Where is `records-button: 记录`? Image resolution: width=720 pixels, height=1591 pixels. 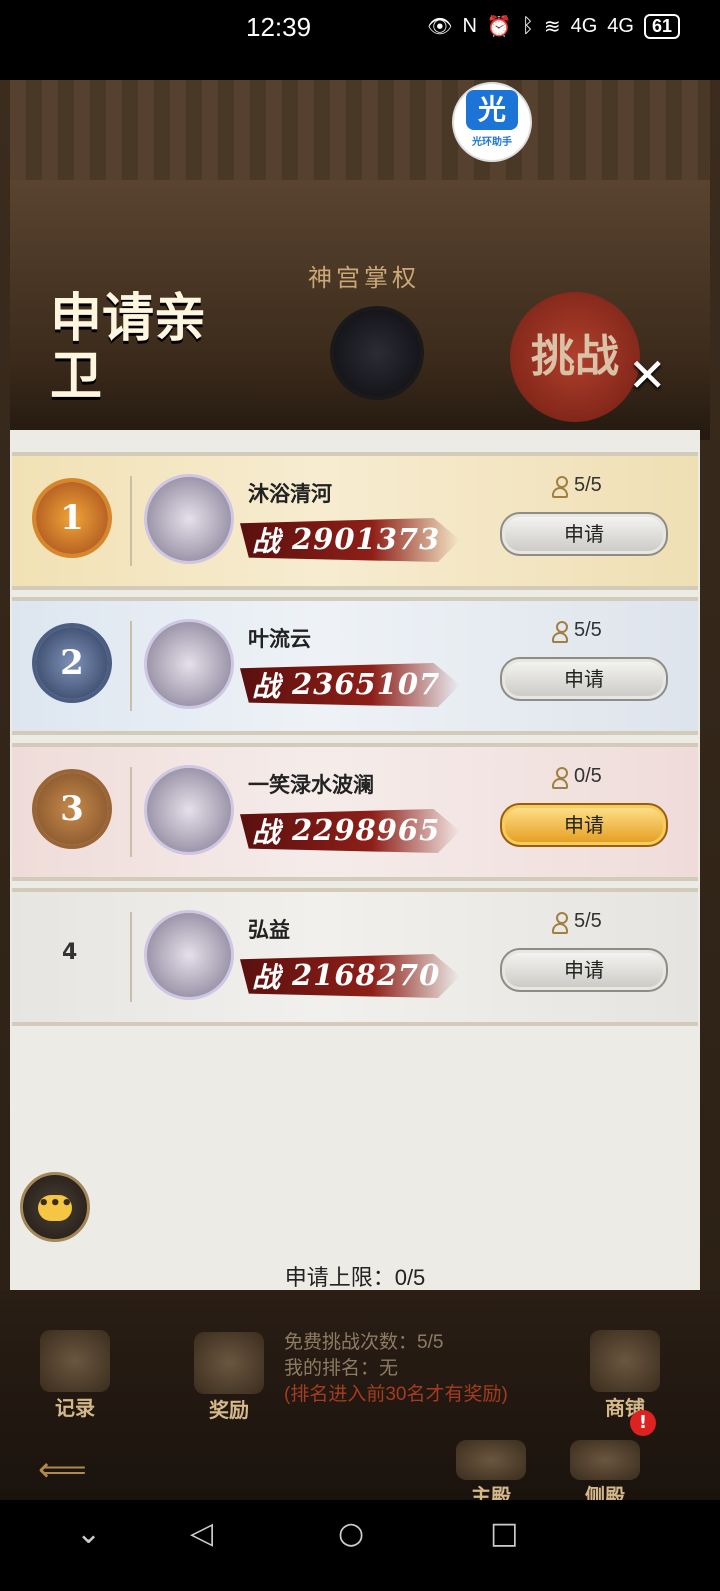
records-button: 记录 is located at coordinates (75, 1375).